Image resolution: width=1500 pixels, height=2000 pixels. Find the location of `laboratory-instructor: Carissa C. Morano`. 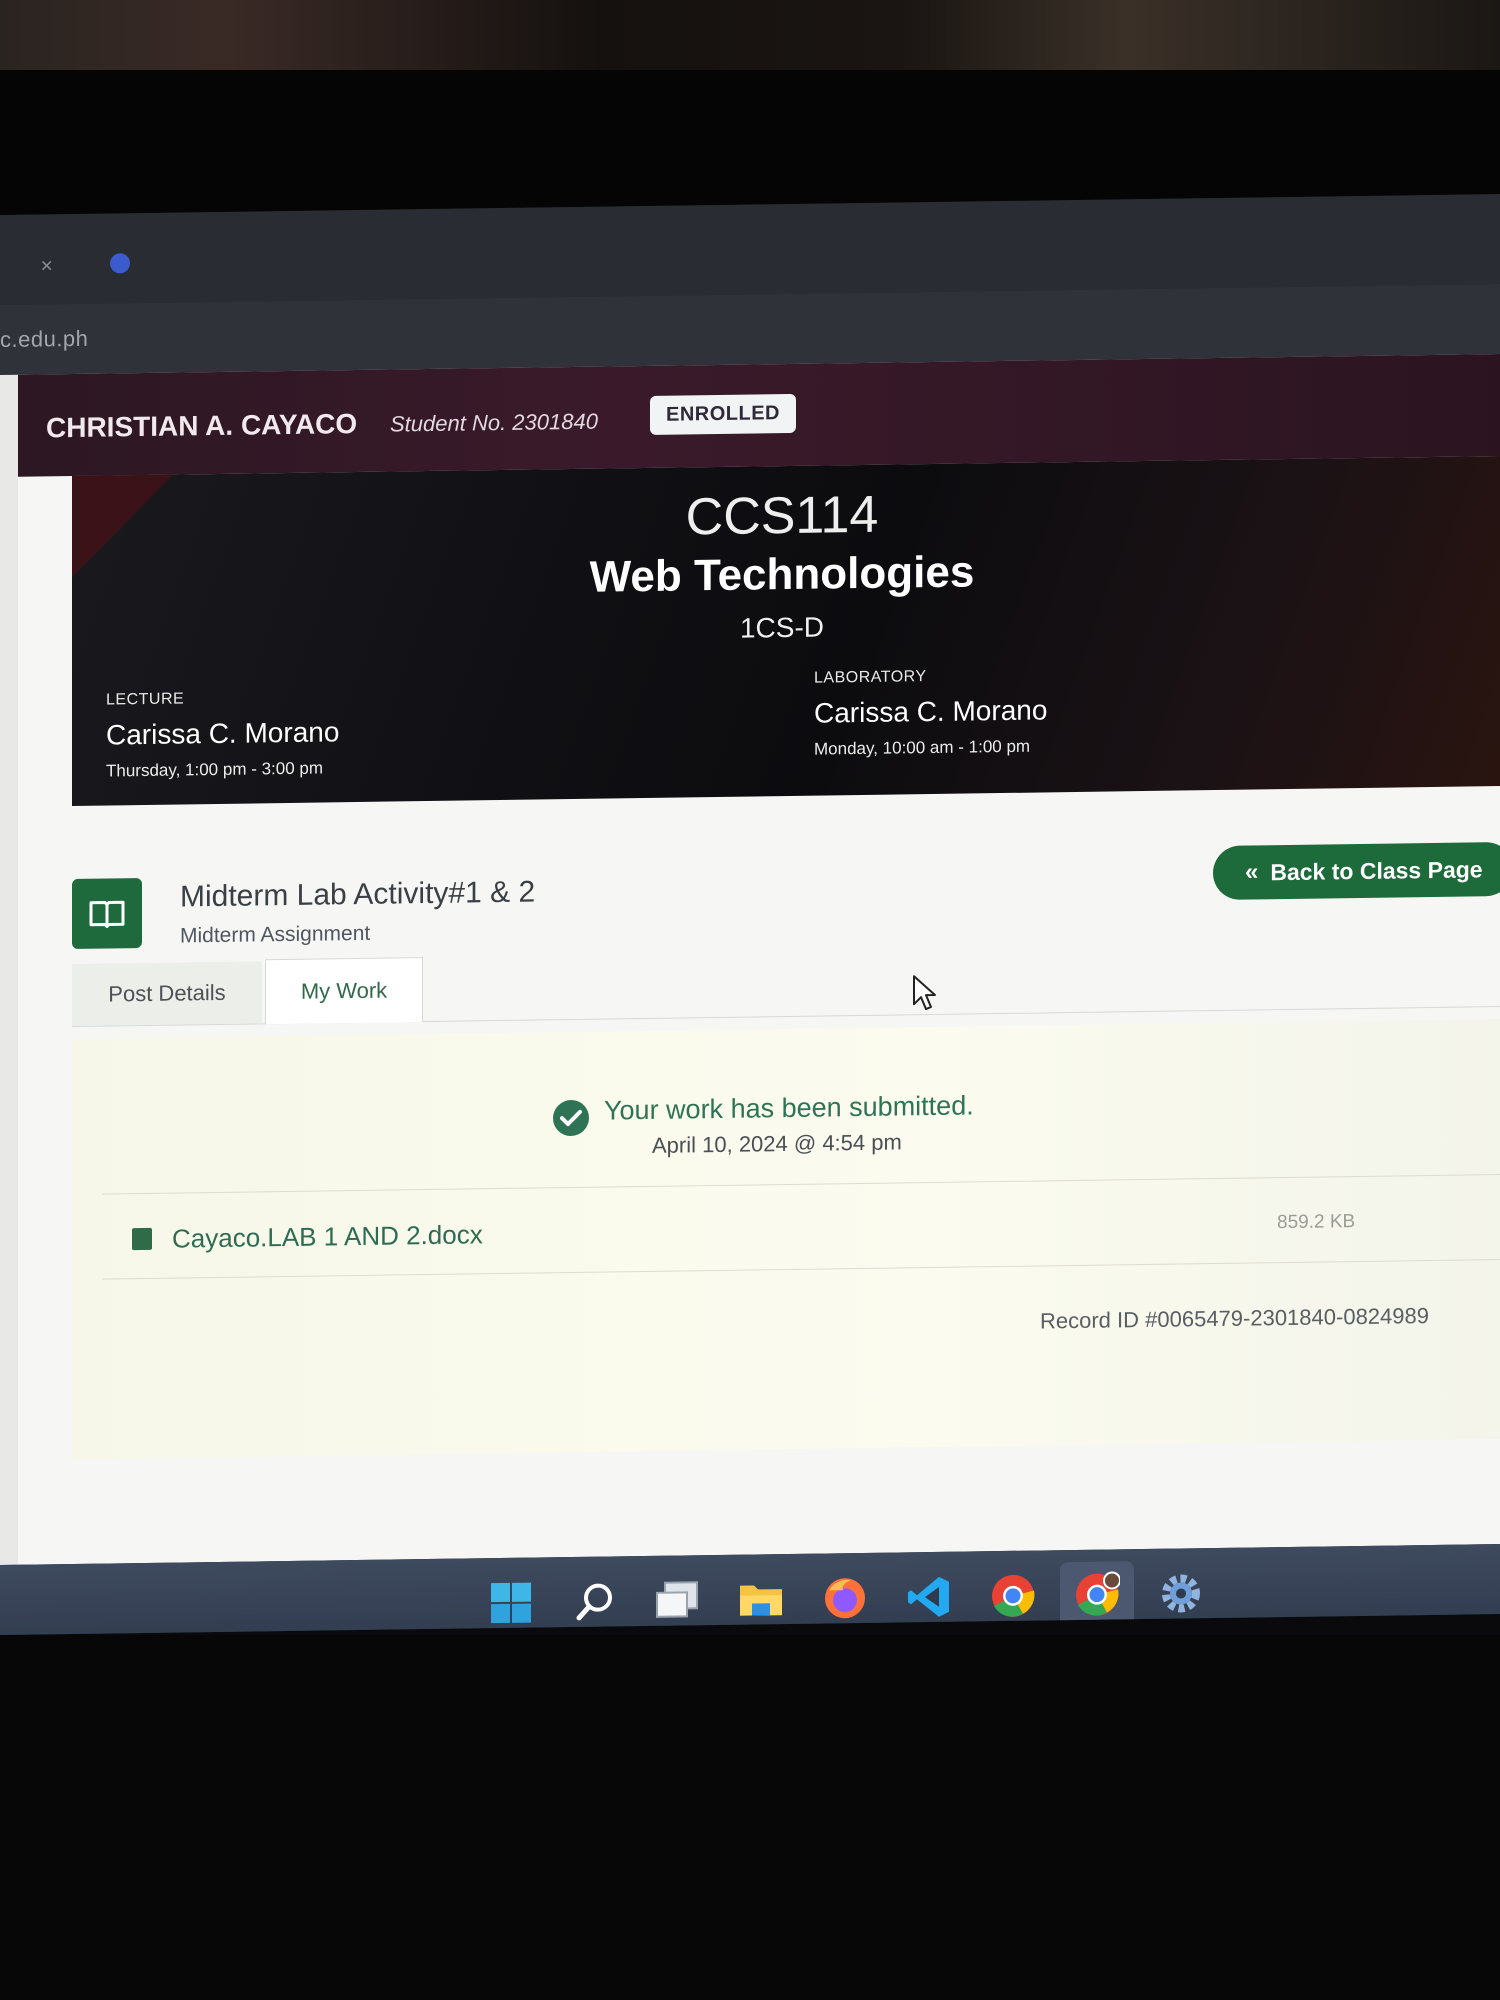

laboratory-instructor: Carissa C. Morano is located at coordinates (931, 711).